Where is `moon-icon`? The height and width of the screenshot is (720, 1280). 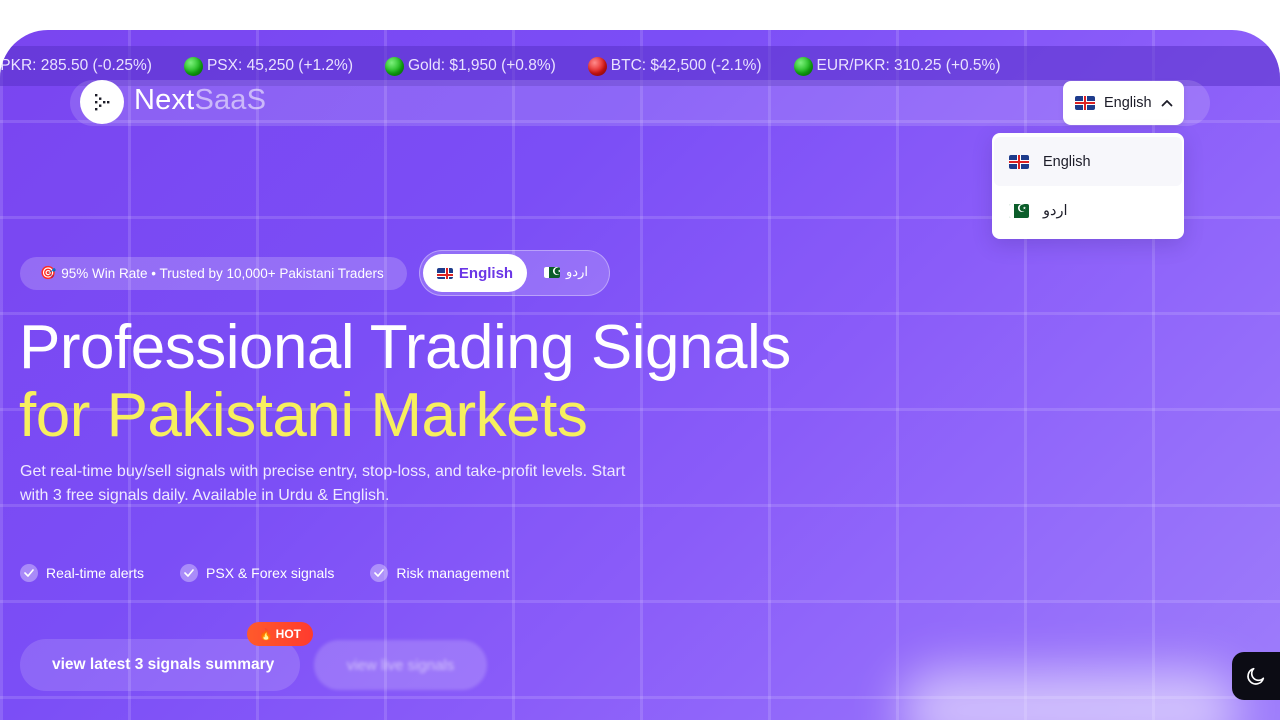
moon-icon is located at coordinates (1256, 676).